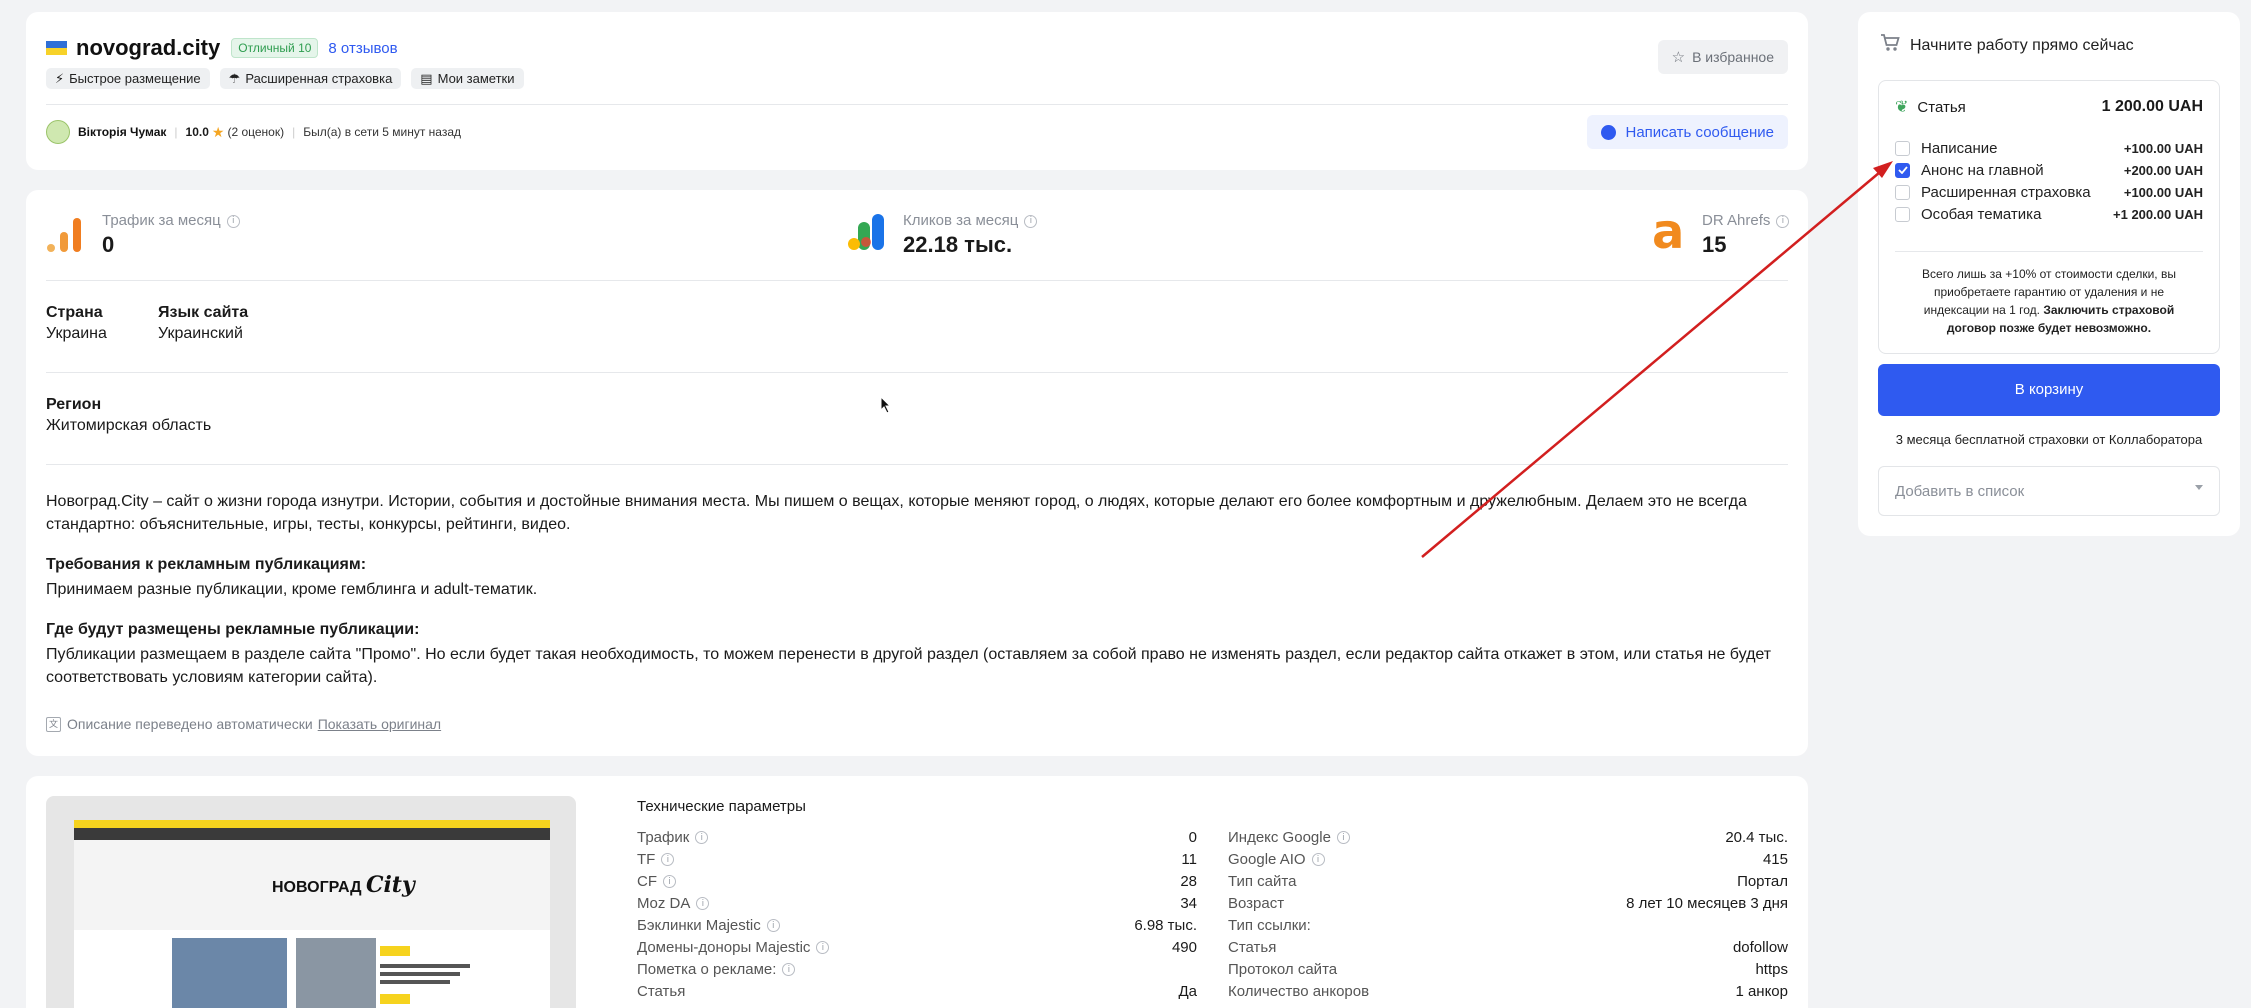 The width and height of the screenshot is (2251, 1008). I want to click on chat-bubble-icon, so click(1609, 132).